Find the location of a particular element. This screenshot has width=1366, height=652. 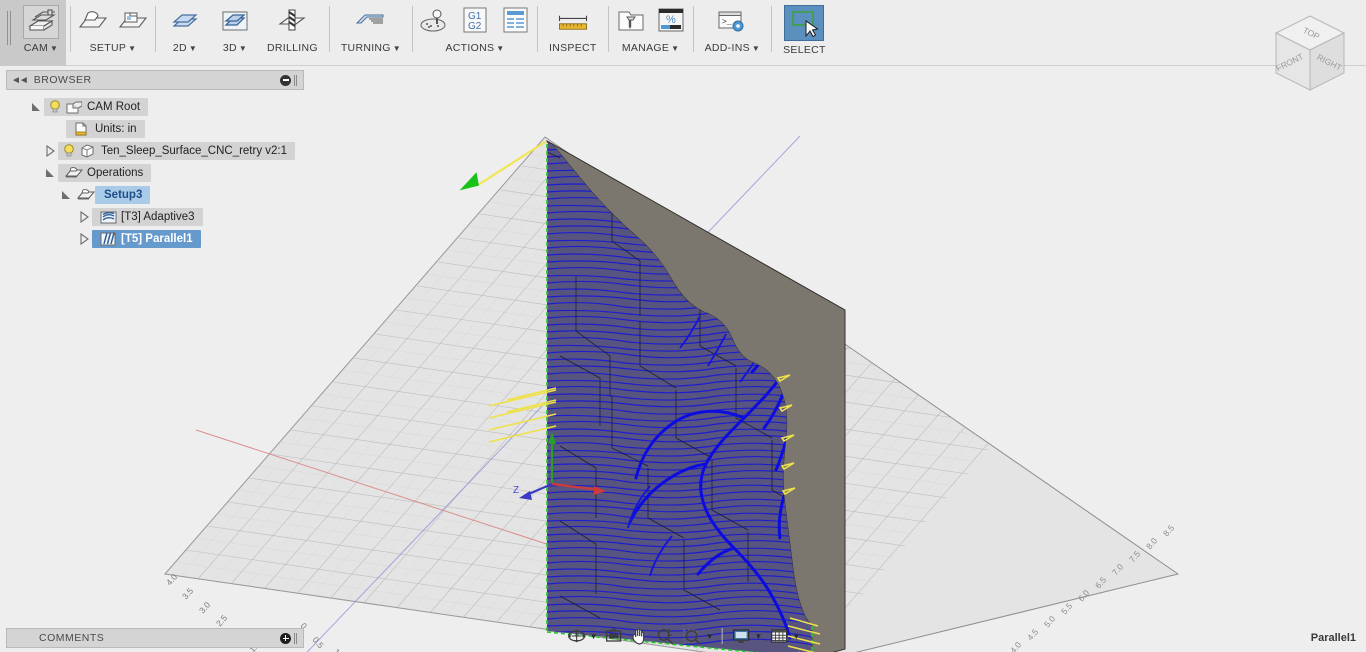

display-settings-button: ▼ is located at coordinates (747, 636).